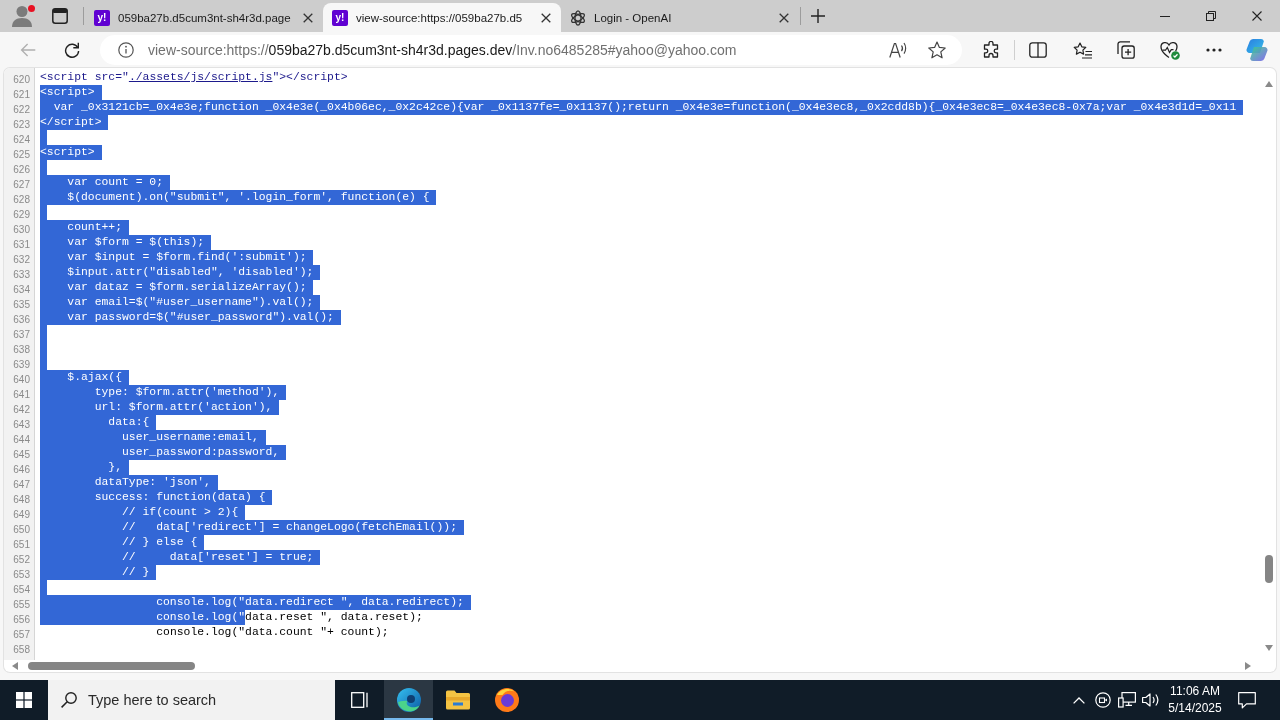  Describe the element at coordinates (818, 16) in the screenshot. I see `new-tab-icon` at that location.